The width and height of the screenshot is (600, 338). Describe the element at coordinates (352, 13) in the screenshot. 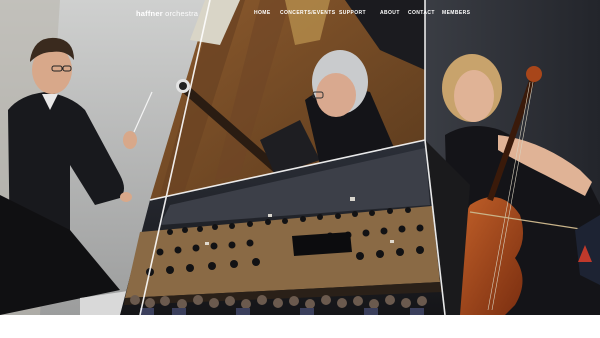

I see `nav-item-support: SUPPORT` at that location.